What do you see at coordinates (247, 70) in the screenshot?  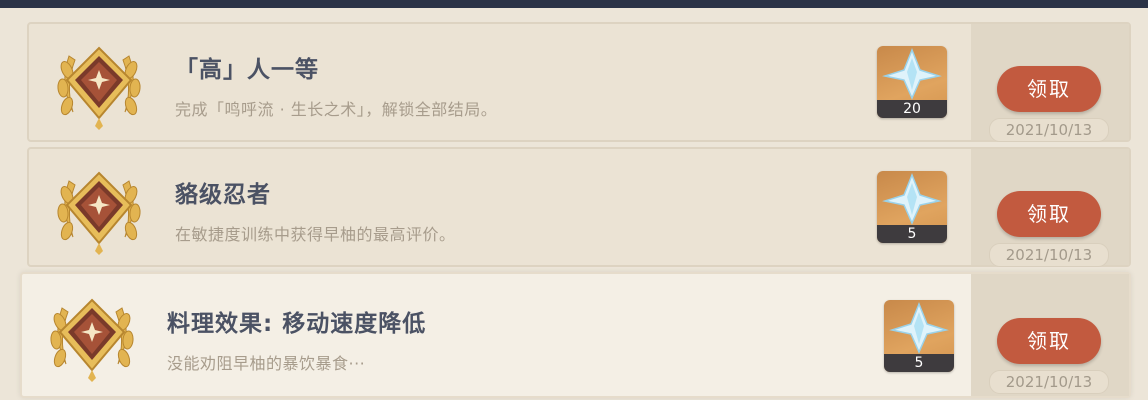 I see `achievement-title: 「高」人一等` at bounding box center [247, 70].